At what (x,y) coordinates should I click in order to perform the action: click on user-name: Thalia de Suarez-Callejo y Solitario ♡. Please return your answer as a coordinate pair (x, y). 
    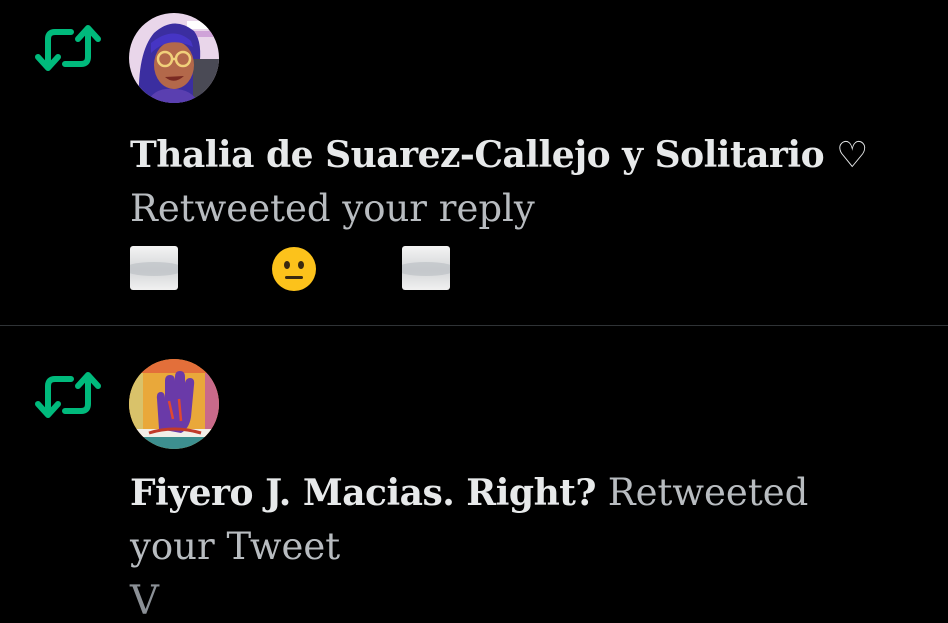
    Looking at the image, I should click on (499, 155).